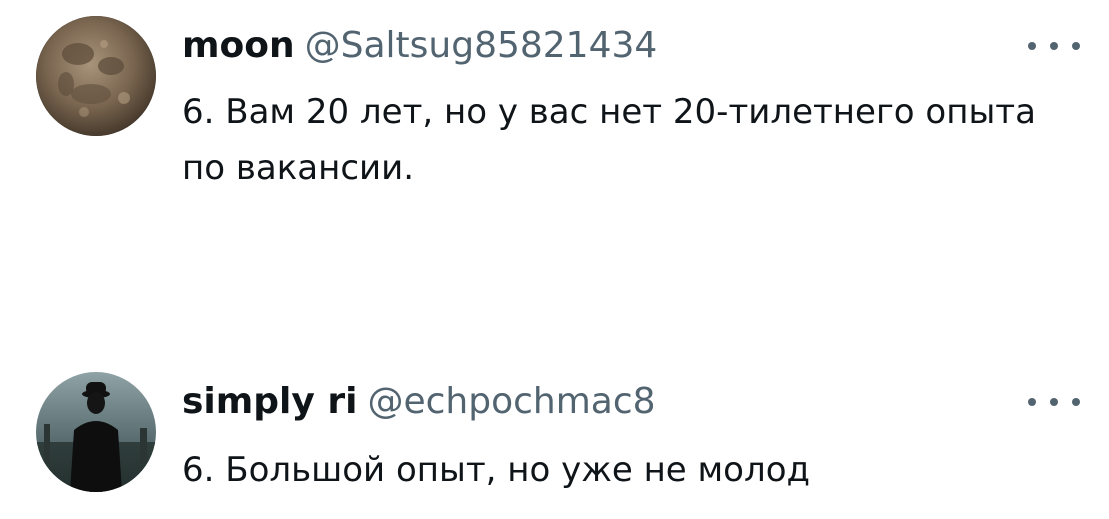 The width and height of the screenshot is (1109, 519). I want to click on tweet-header: simply ri @echpochmac8, so click(419, 402).